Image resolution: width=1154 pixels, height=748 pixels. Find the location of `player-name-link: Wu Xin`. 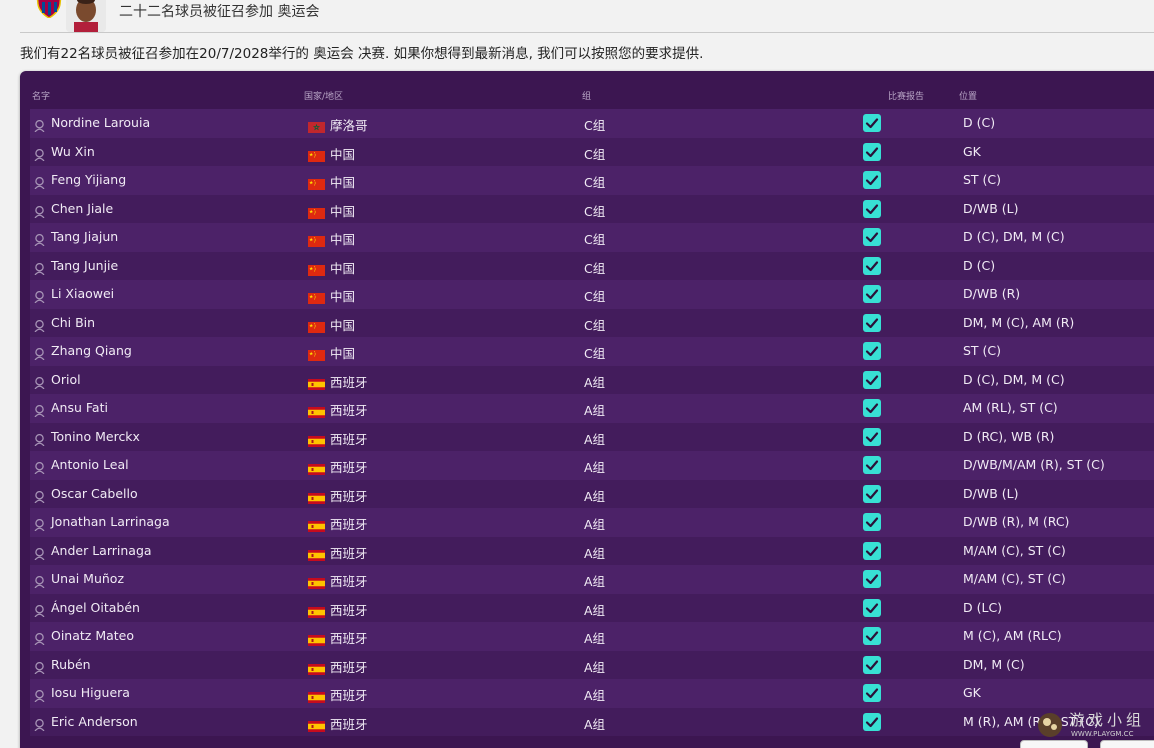

player-name-link: Wu Xin is located at coordinates (73, 151).